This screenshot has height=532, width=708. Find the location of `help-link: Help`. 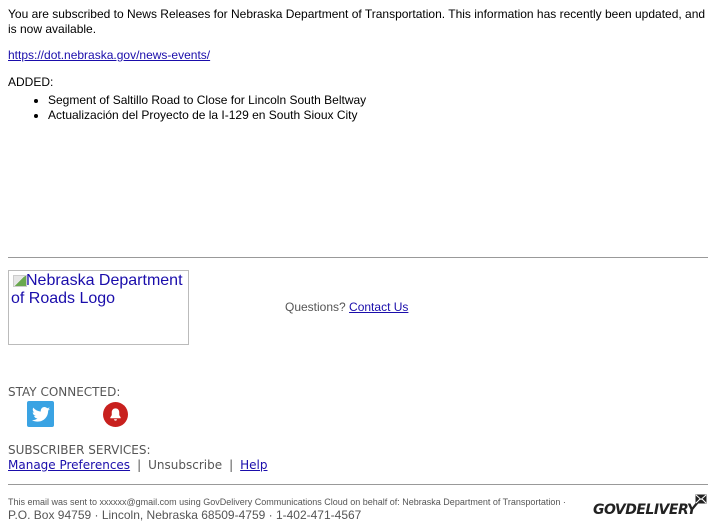

help-link: Help is located at coordinates (253, 465).